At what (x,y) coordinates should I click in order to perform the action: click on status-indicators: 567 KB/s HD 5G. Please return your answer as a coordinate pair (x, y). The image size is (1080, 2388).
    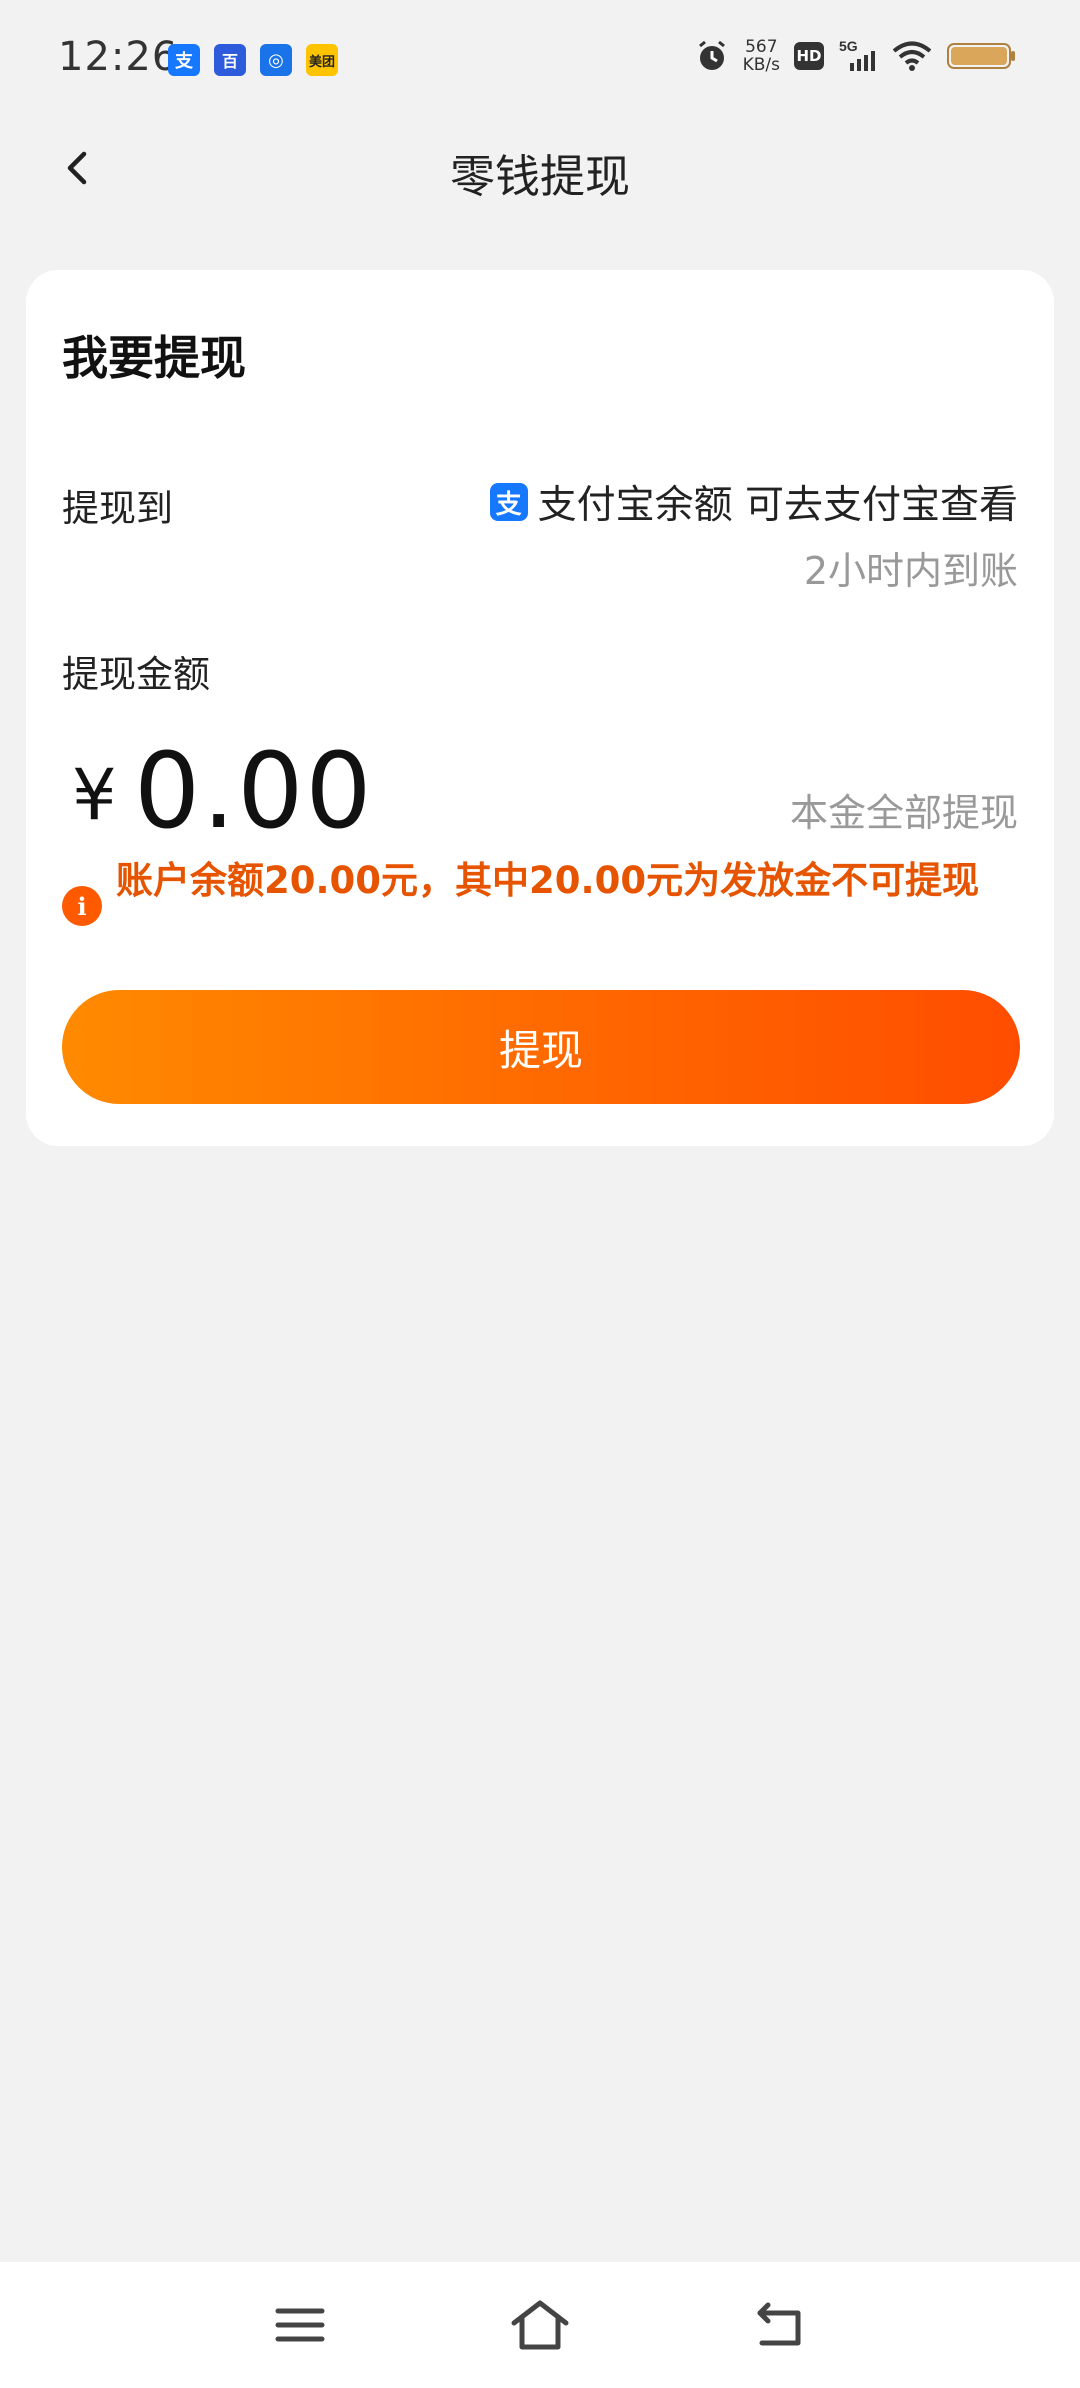
    Looking at the image, I should click on (855, 56).